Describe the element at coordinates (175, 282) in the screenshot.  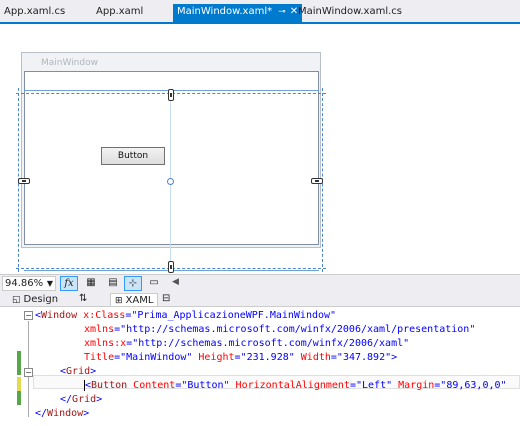
I see `scroll-left-icon: ◀` at that location.